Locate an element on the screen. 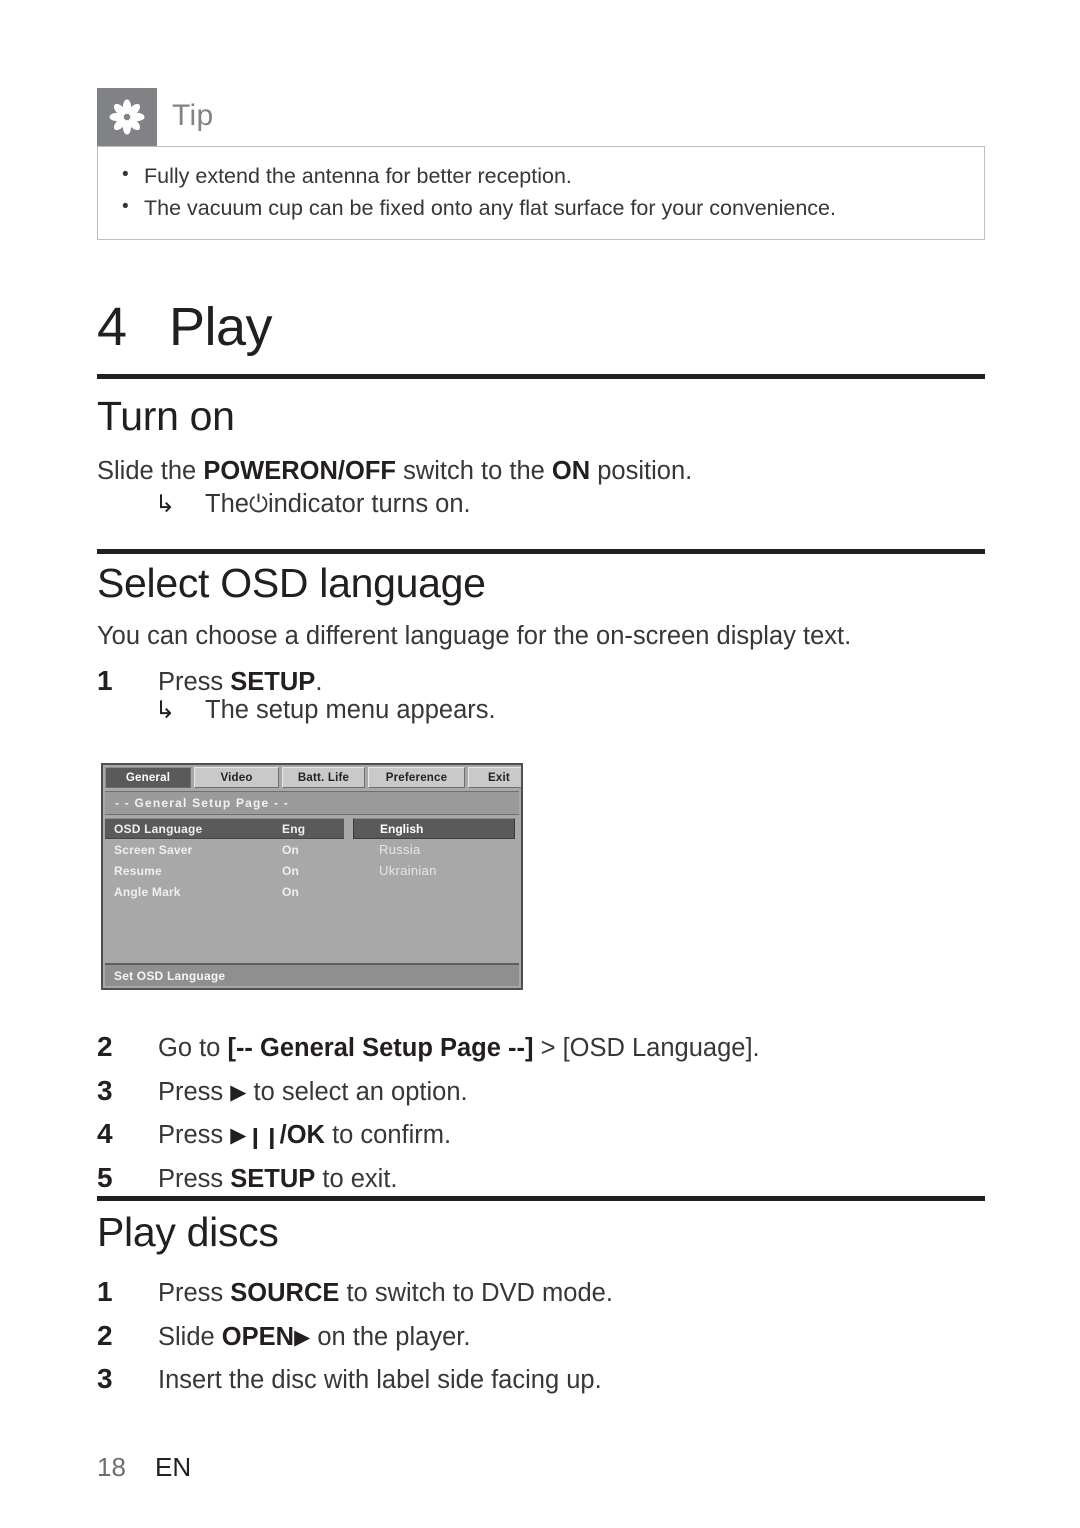 The width and height of the screenshot is (1080, 1528). step-item: 5 Press SETUP to exit. is located at coordinates (541, 1178).